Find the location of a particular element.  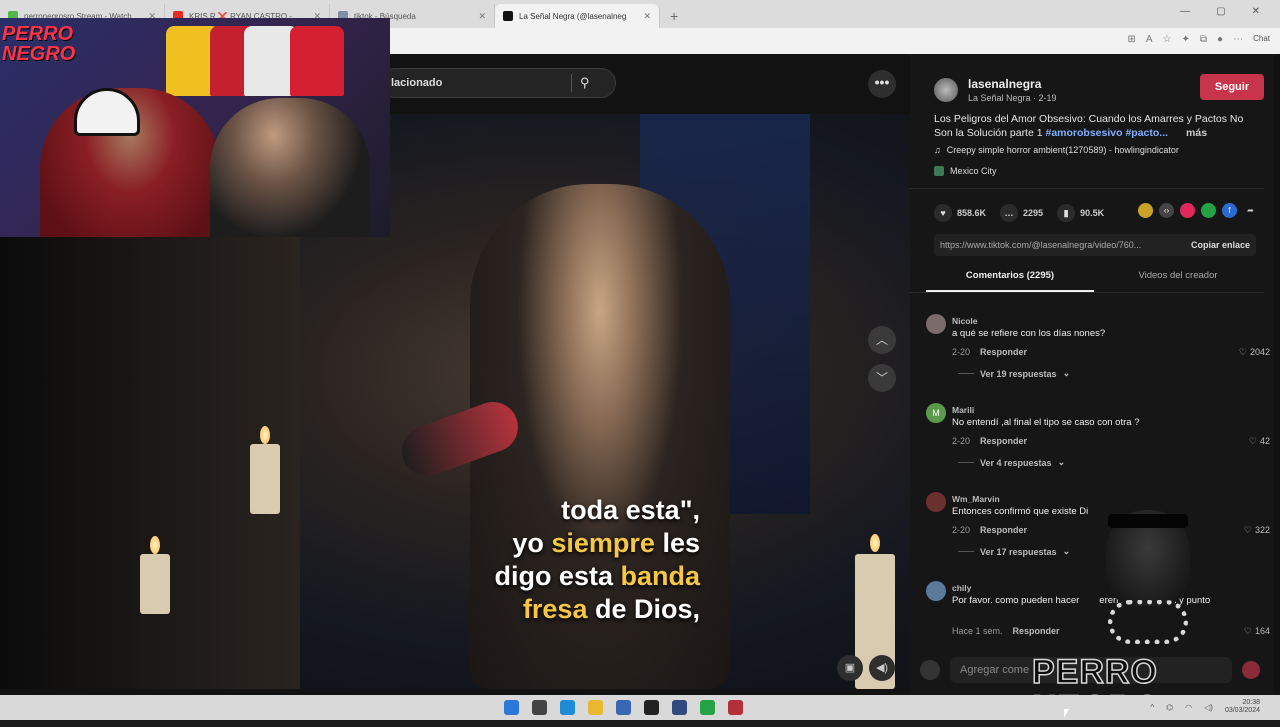

search-input is located at coordinates (476, 83).